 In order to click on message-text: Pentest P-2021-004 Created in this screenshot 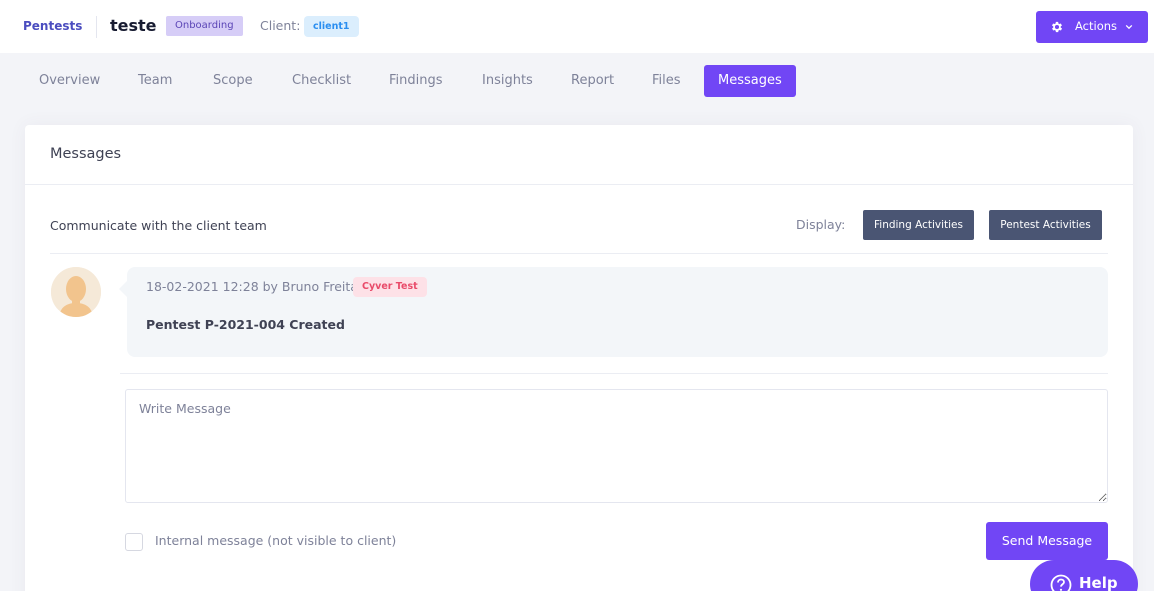, I will do `click(245, 324)`.